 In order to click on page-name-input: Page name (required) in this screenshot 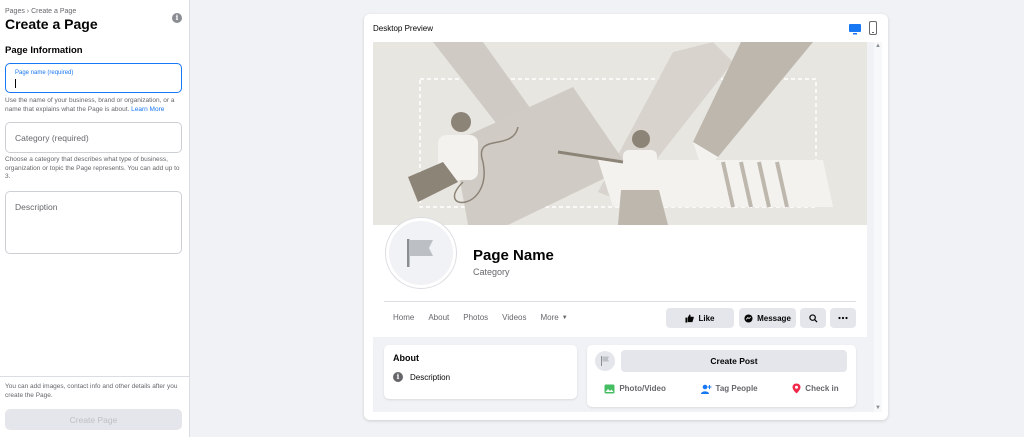, I will do `click(93, 78)`.